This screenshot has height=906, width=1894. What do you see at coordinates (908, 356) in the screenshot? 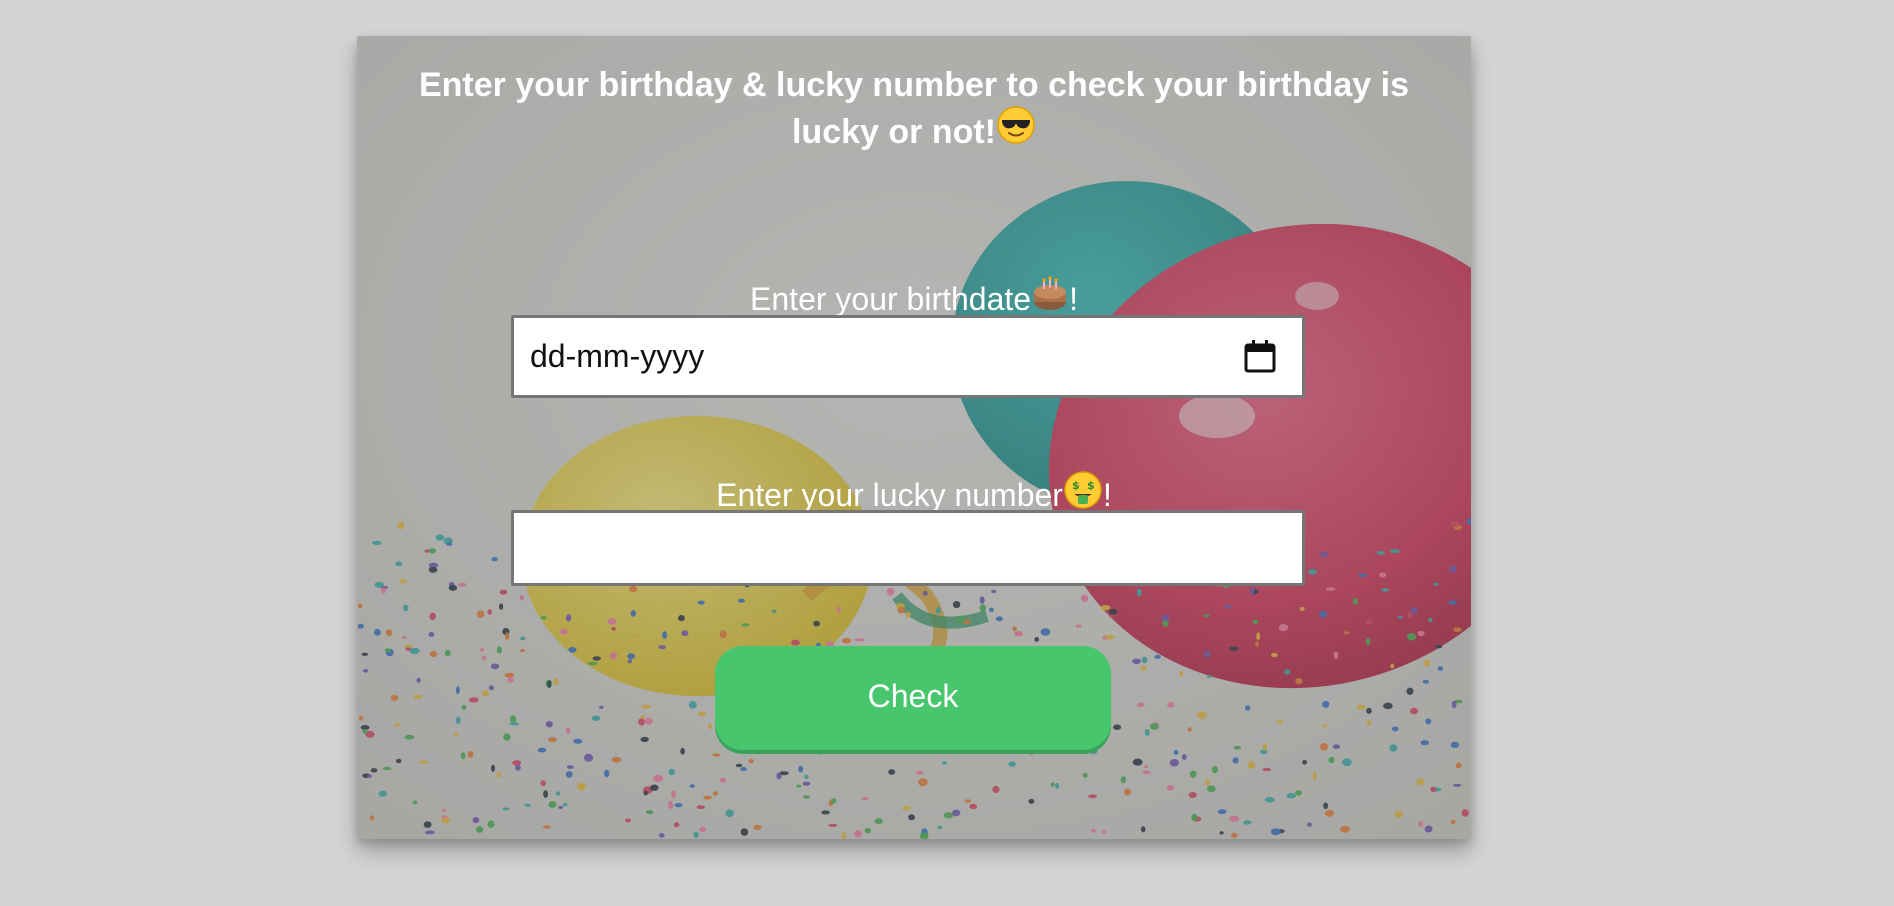
I see `birthdate-input: dd-mm-yyyy` at bounding box center [908, 356].